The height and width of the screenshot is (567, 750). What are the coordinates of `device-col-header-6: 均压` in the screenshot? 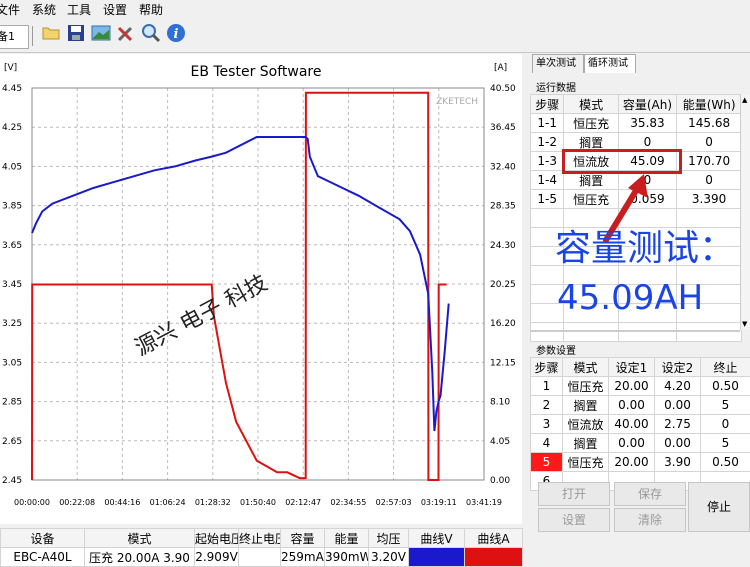 It's located at (389, 538).